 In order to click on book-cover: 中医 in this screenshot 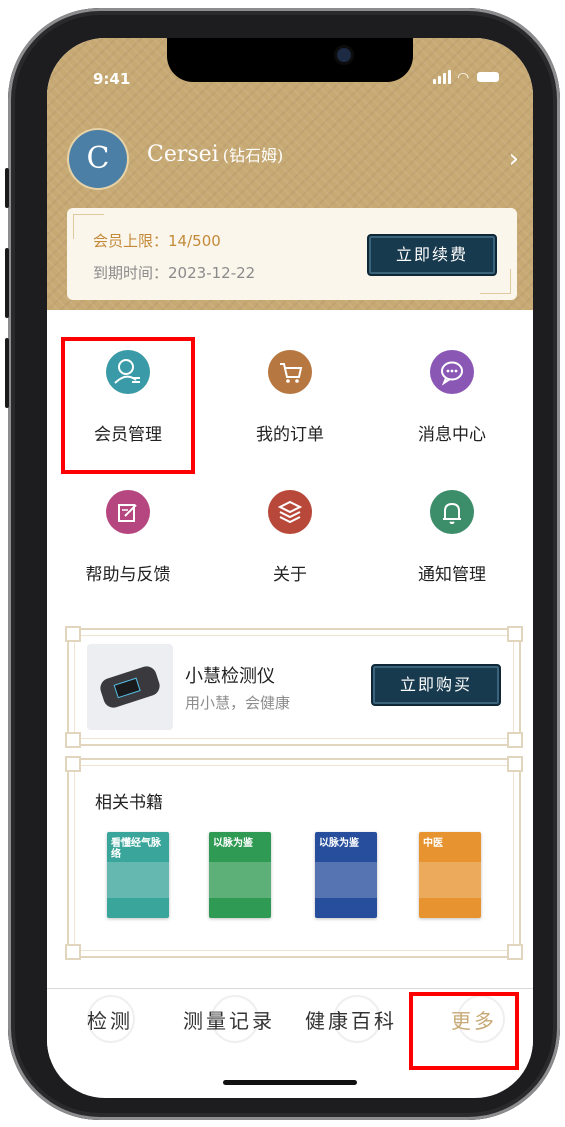, I will do `click(450, 875)`.